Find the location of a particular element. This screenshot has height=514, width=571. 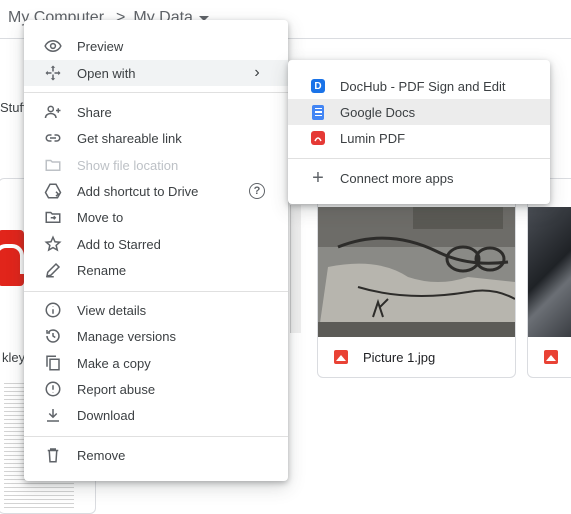

menu-item-view-details: View details is located at coordinates (156, 310).